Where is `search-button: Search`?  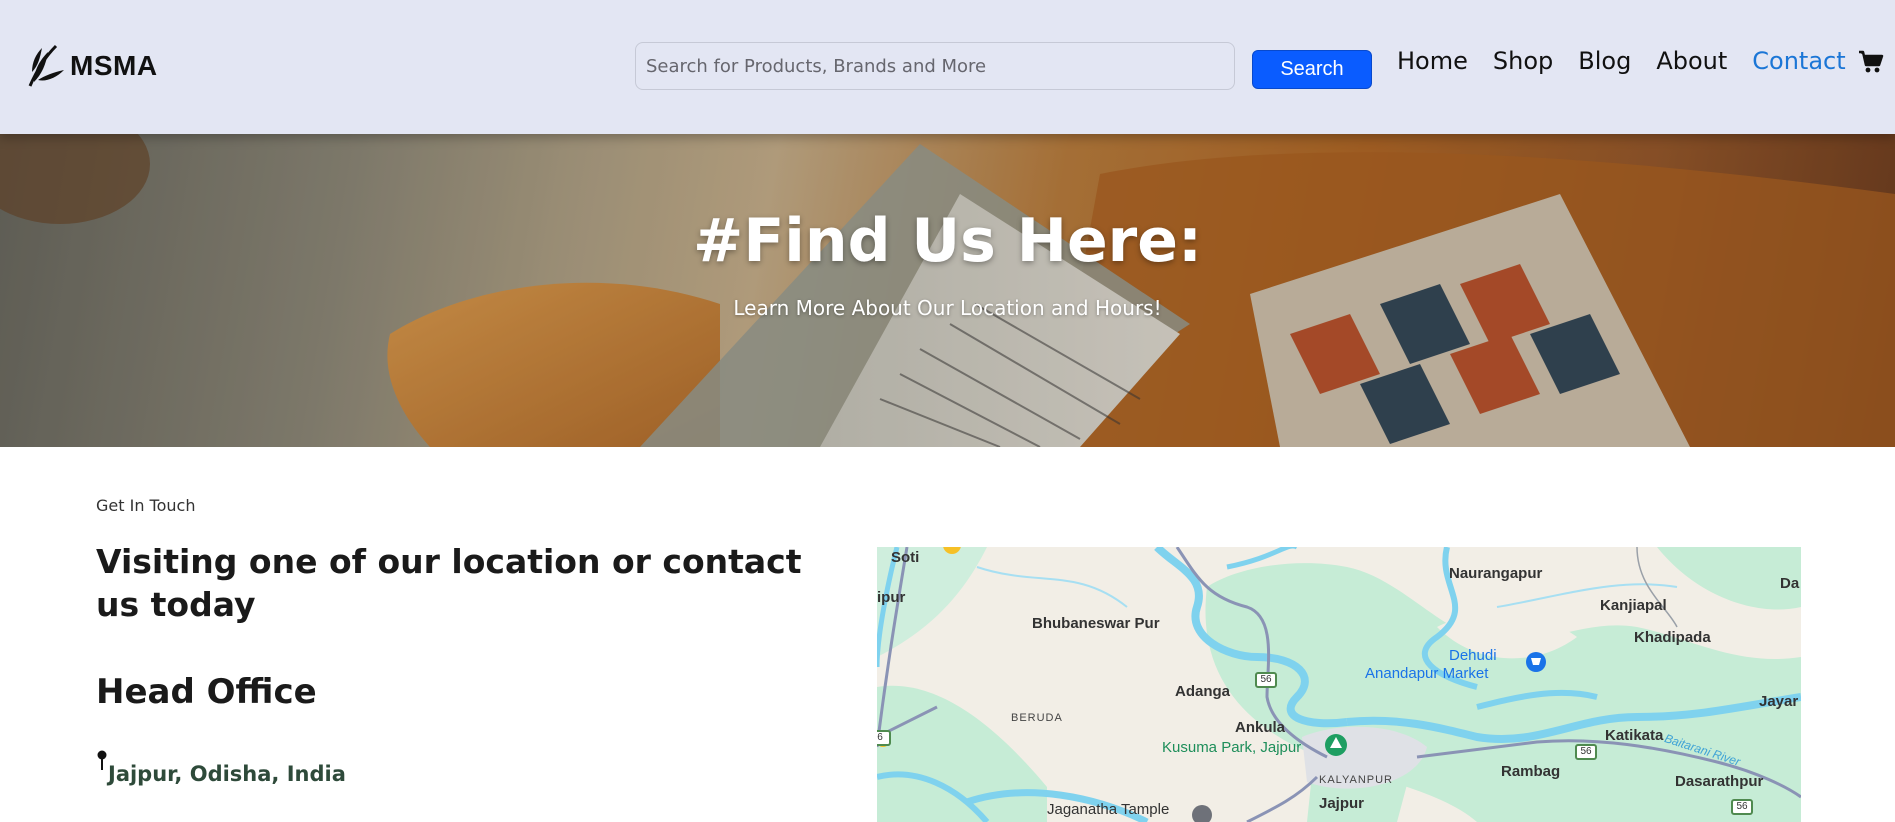 search-button: Search is located at coordinates (1312, 69).